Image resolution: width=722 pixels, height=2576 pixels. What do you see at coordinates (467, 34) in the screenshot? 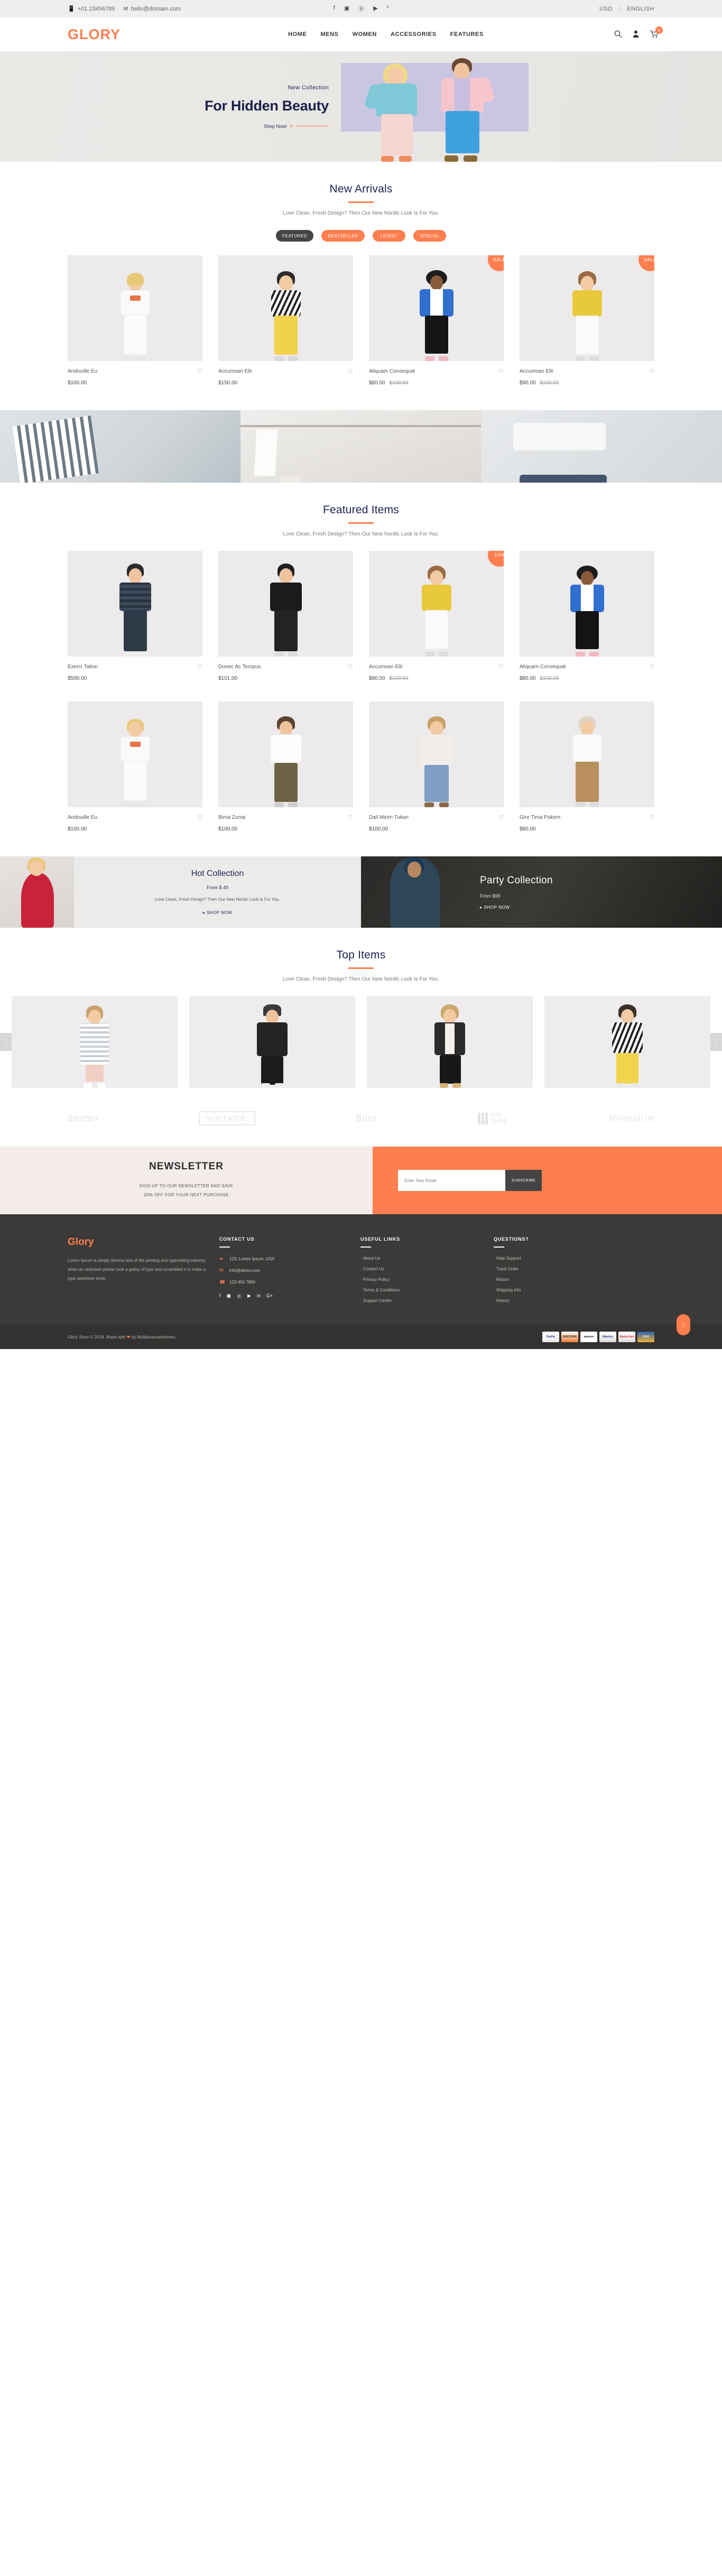
I see `nav-item-features: FEATURES` at bounding box center [467, 34].